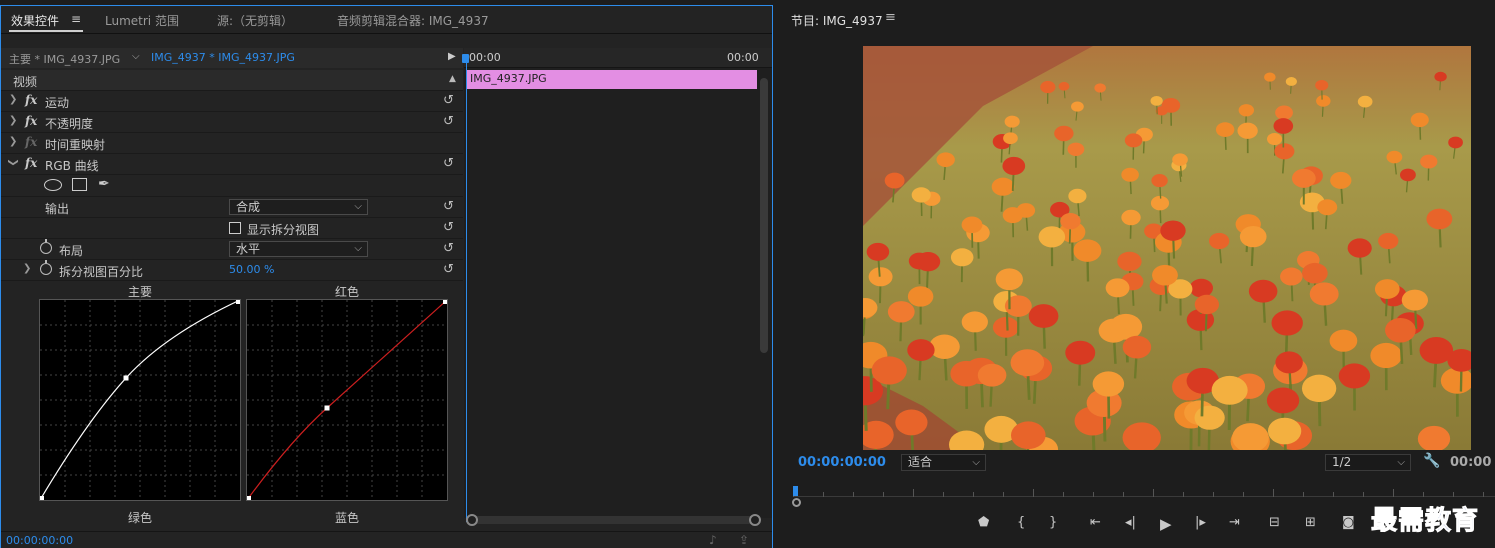 The width and height of the screenshot is (1495, 548). I want to click on collapse-up-icon: ▲, so click(452, 79).